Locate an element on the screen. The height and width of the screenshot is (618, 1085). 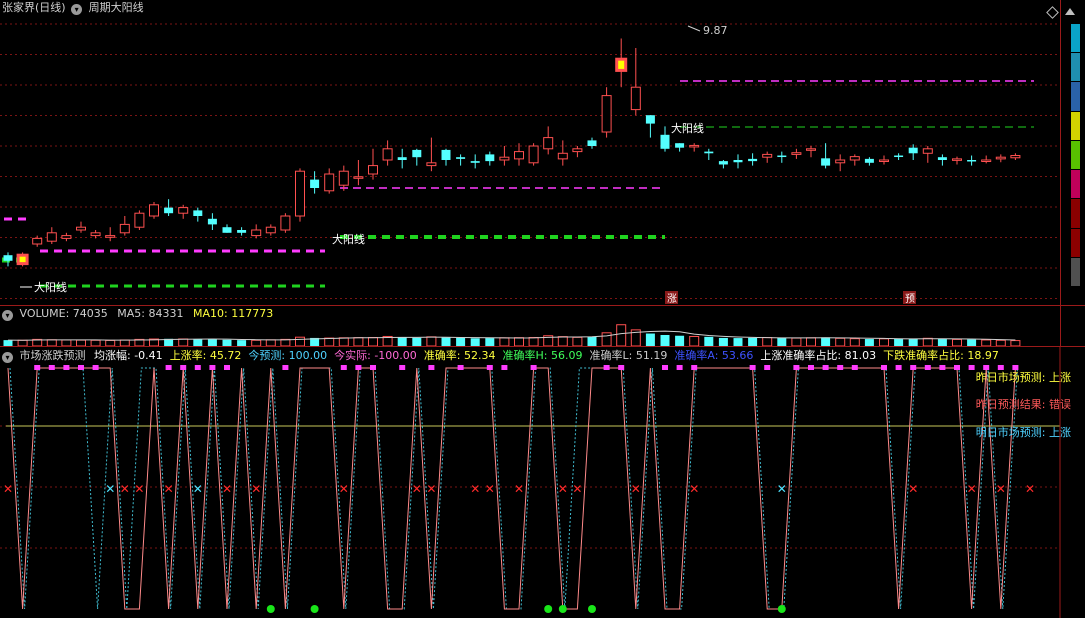
volume-pane: ▾ VOLUME: 74035 MA5: 84331 MA10: 117773 is located at coordinates (542, 326).